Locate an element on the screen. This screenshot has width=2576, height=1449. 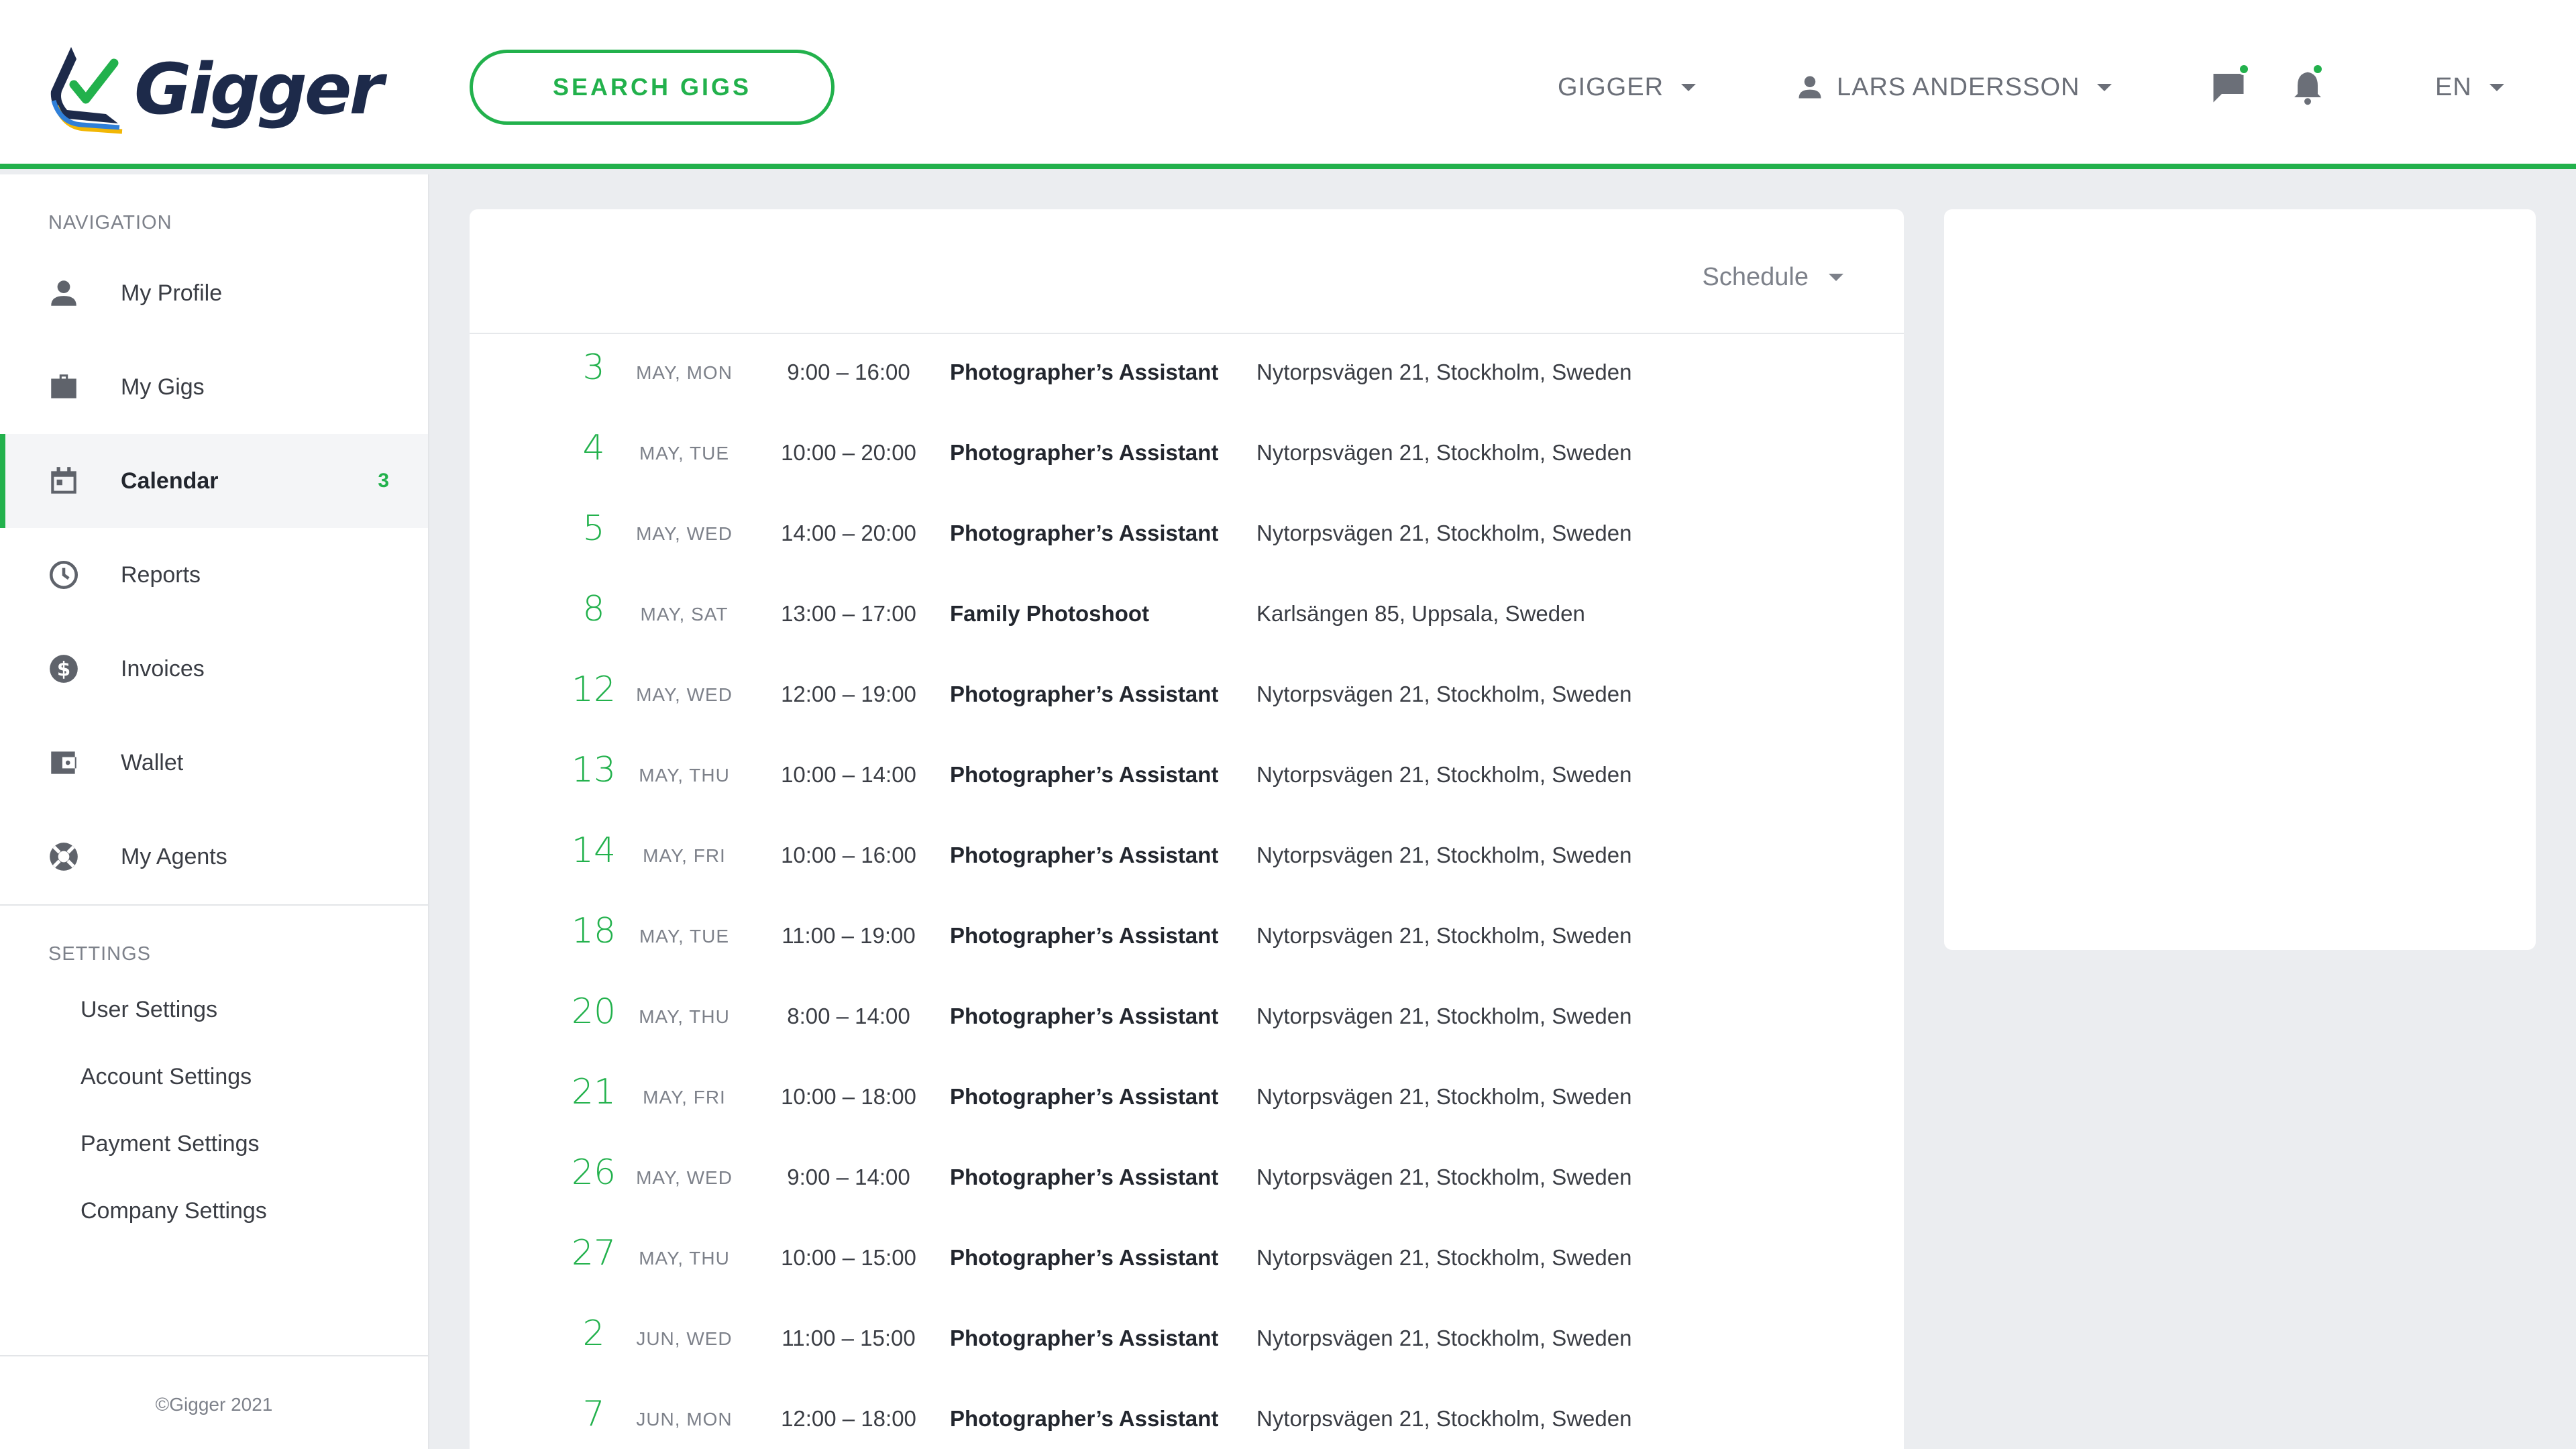
organization-label: GIGGER is located at coordinates (1611, 86).